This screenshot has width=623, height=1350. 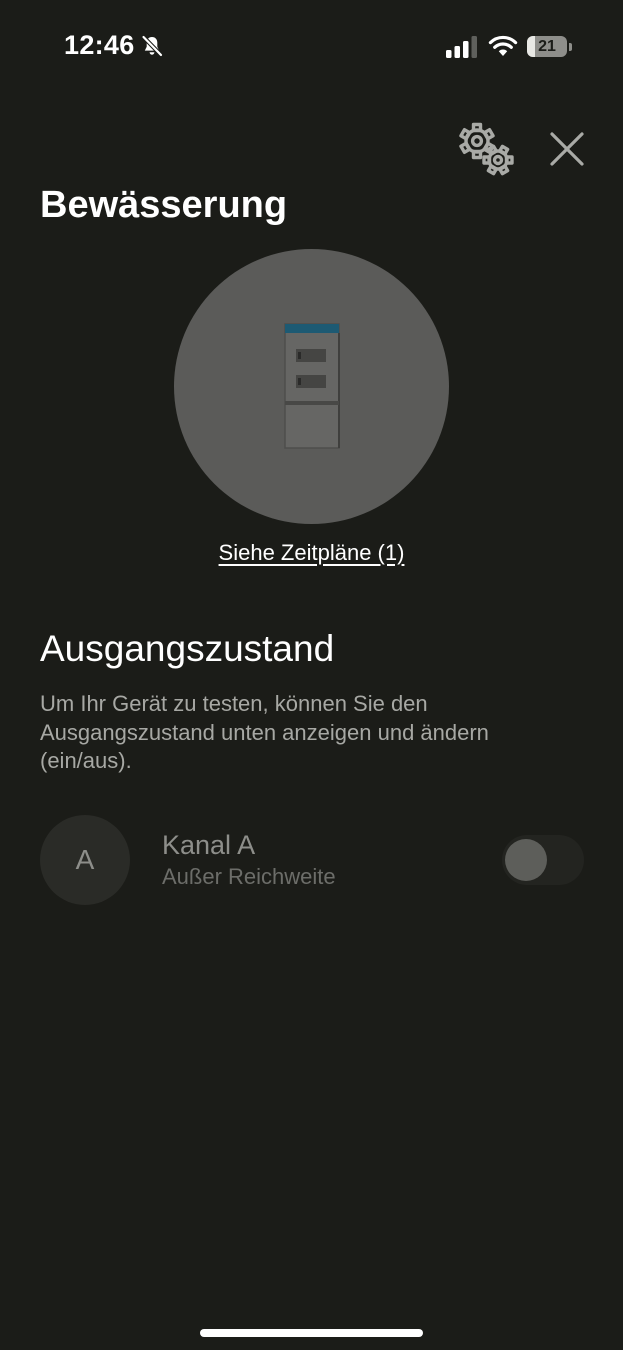 I want to click on battery-level: 21, so click(x=547, y=46).